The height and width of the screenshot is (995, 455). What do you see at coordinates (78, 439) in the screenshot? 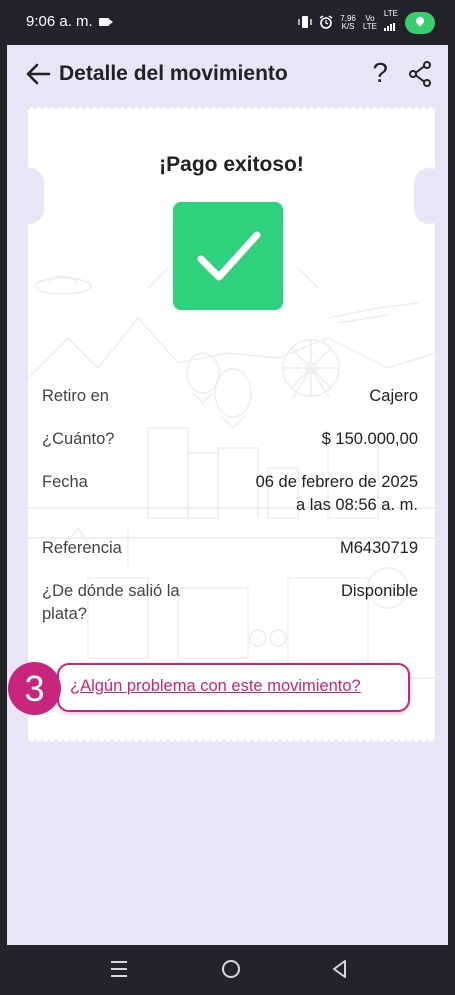
I see `row-label: ¿Cuánto?` at bounding box center [78, 439].